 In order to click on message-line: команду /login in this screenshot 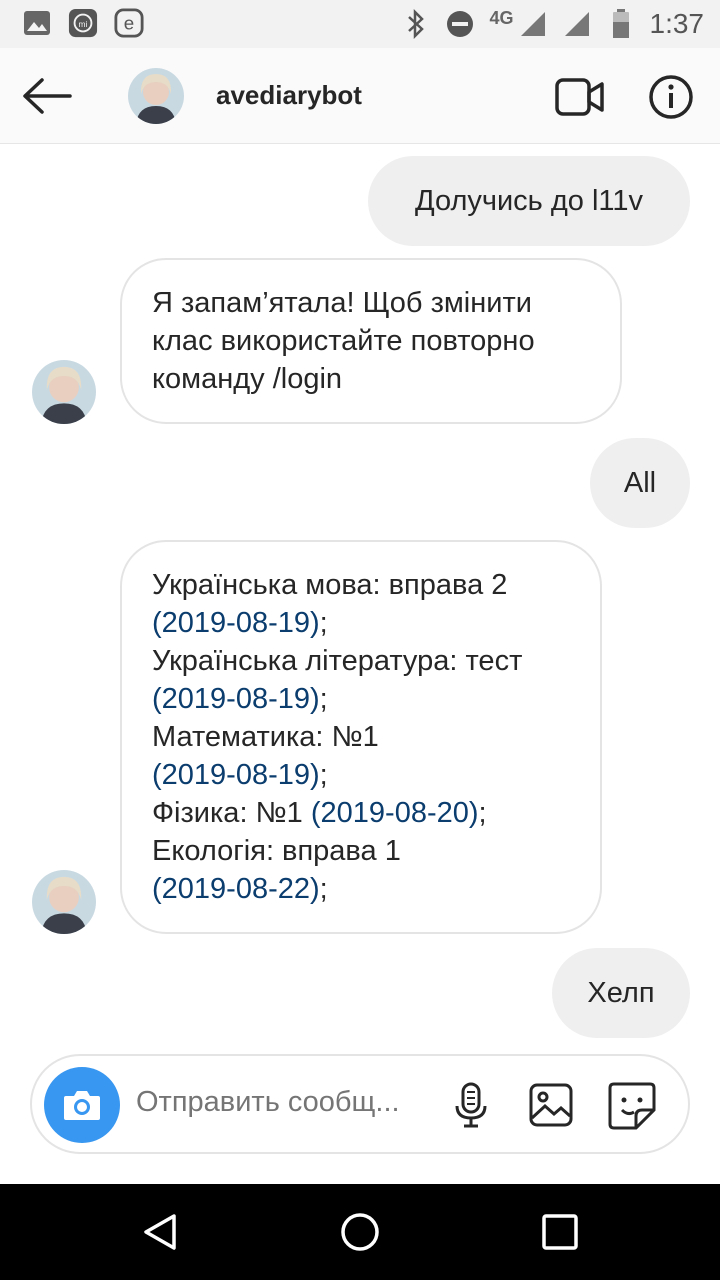, I will do `click(247, 379)`.